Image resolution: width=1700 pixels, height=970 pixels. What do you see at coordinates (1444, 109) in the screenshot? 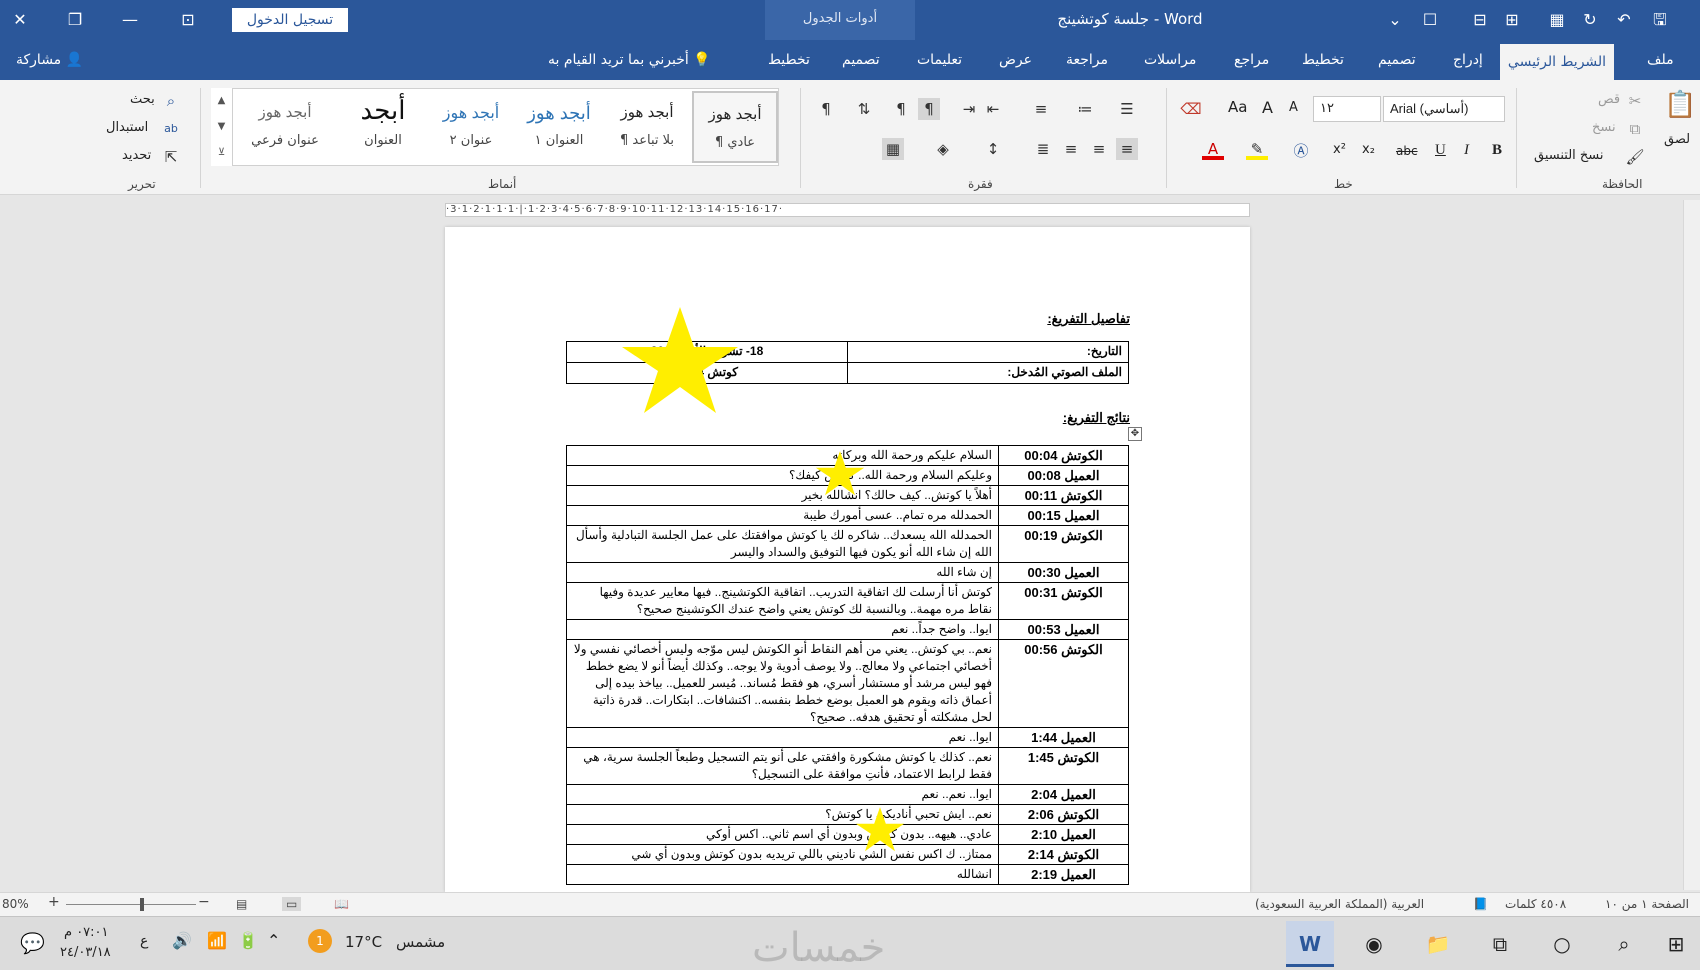
I see `font-name-box: Arial (أساسي)` at bounding box center [1444, 109].